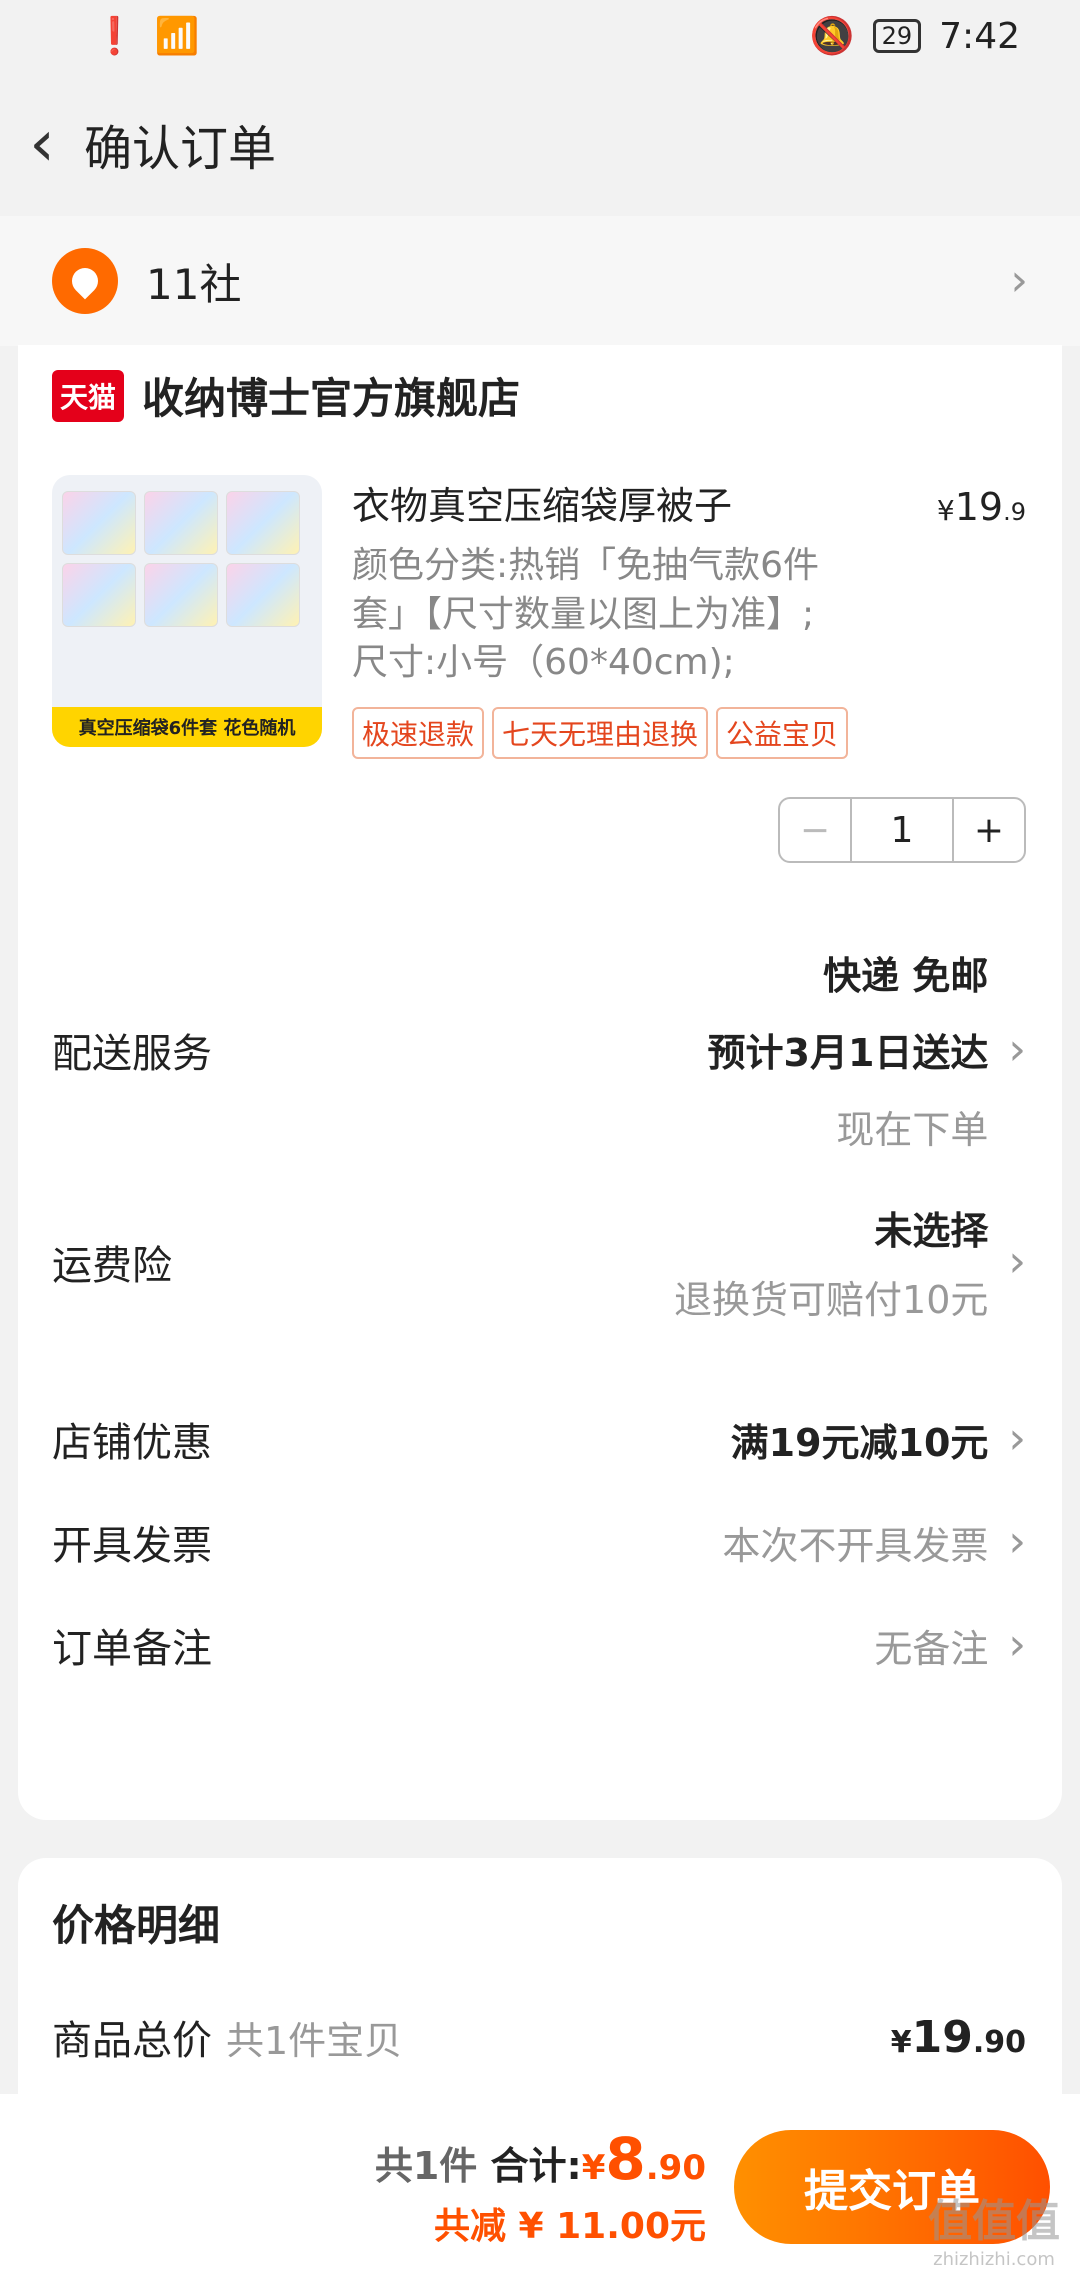 Image resolution: width=1080 pixels, height=2280 pixels. Describe the element at coordinates (539, 1542) in the screenshot. I see `invoice-row: 开具发票 本次不开具发票 ›` at that location.